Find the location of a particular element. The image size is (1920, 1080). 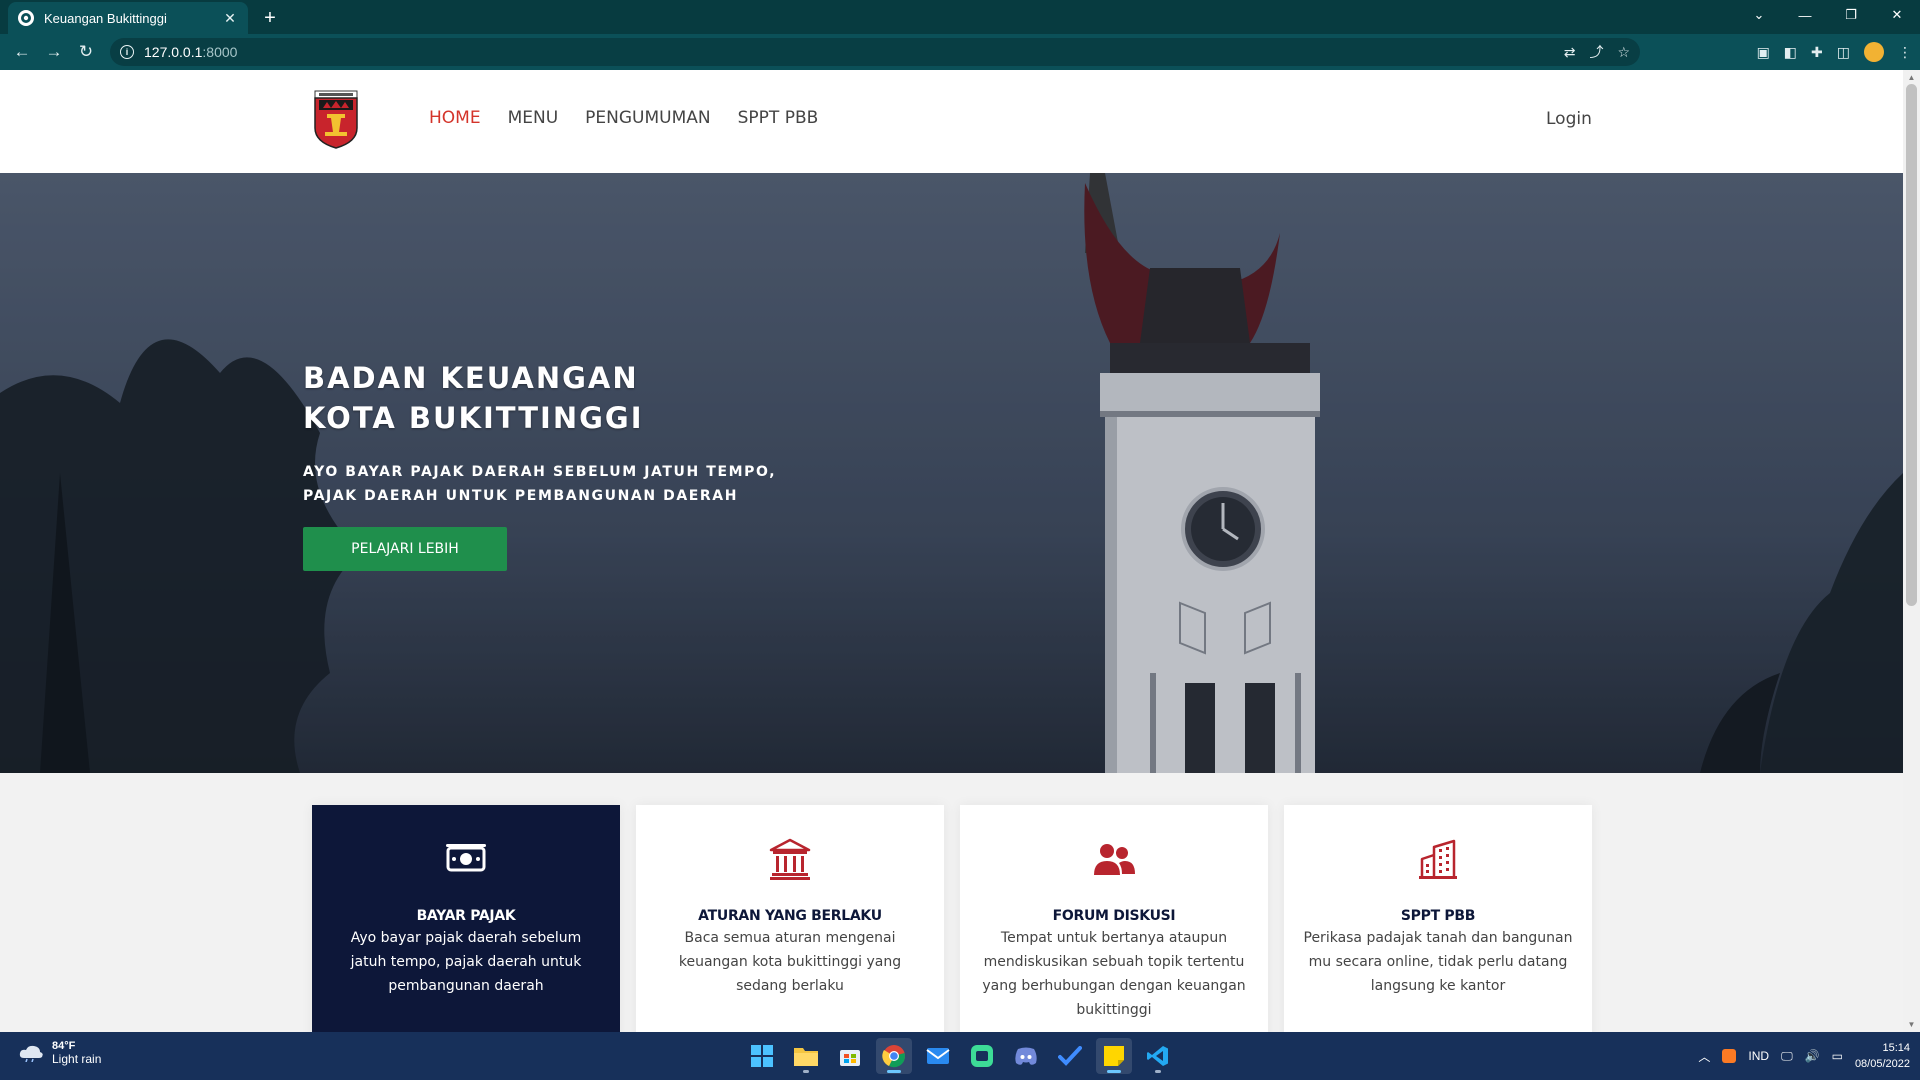

url-port: :8000 is located at coordinates (220, 52).